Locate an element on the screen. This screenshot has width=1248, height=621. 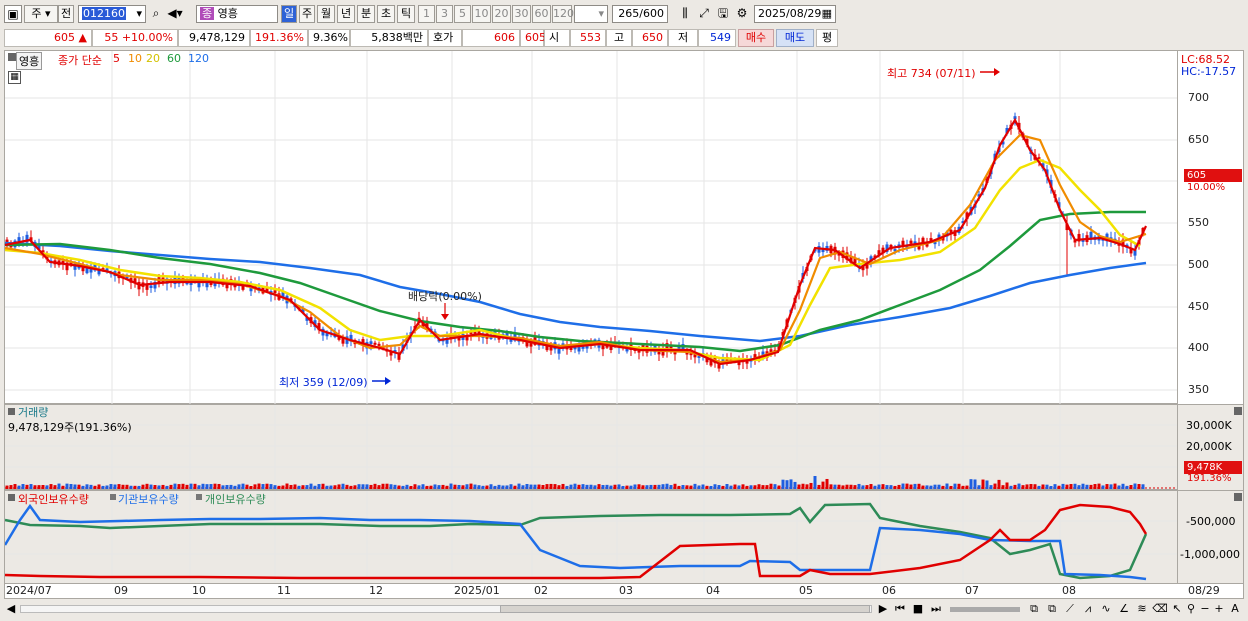
wave-tool-icon: ∿ is located at coordinates (1106, 609).